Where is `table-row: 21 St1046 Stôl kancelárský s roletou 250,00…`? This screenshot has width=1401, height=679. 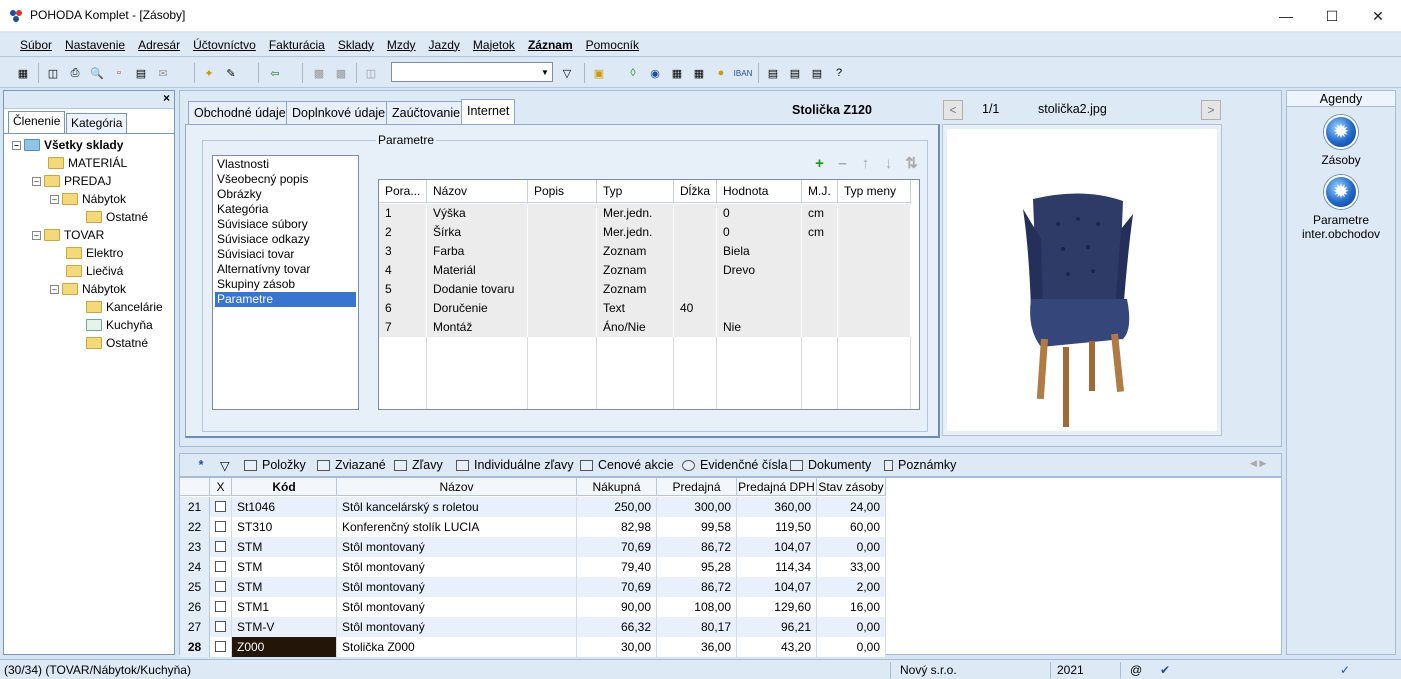
table-row: 21 St1046 Stôl kancelárský s roletou 250,00… is located at coordinates (533, 507).